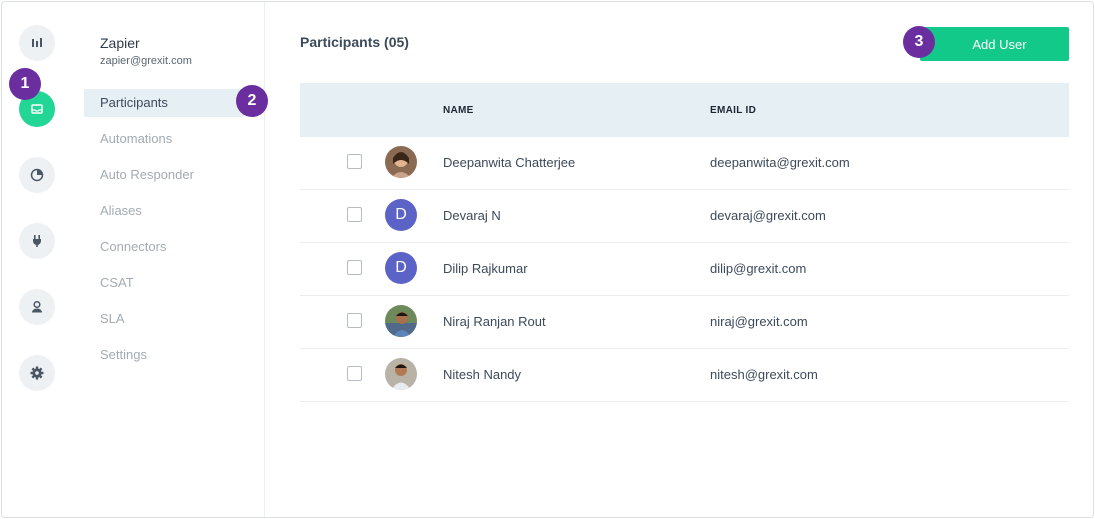 Image resolution: width=1095 pixels, height=519 pixels. What do you see at coordinates (37, 109) in the screenshot?
I see `inbox-icon` at bounding box center [37, 109].